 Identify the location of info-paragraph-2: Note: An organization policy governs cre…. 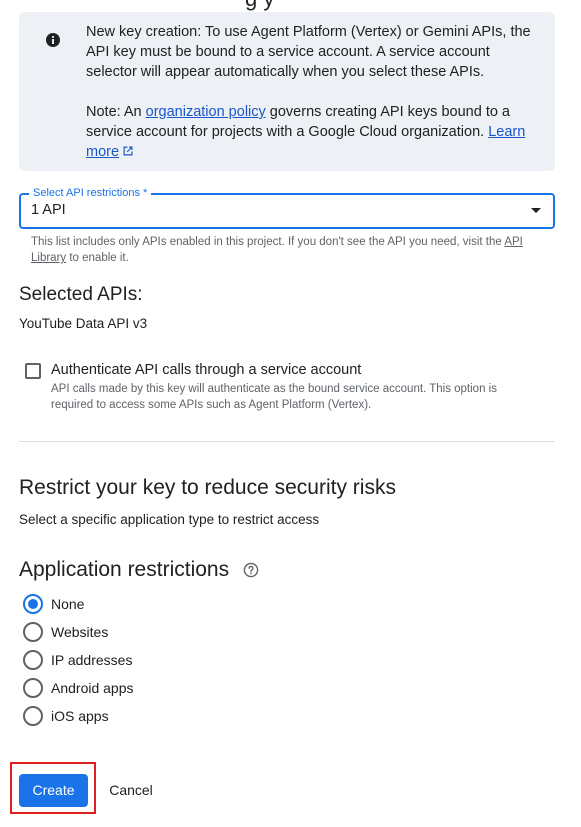
(313, 132).